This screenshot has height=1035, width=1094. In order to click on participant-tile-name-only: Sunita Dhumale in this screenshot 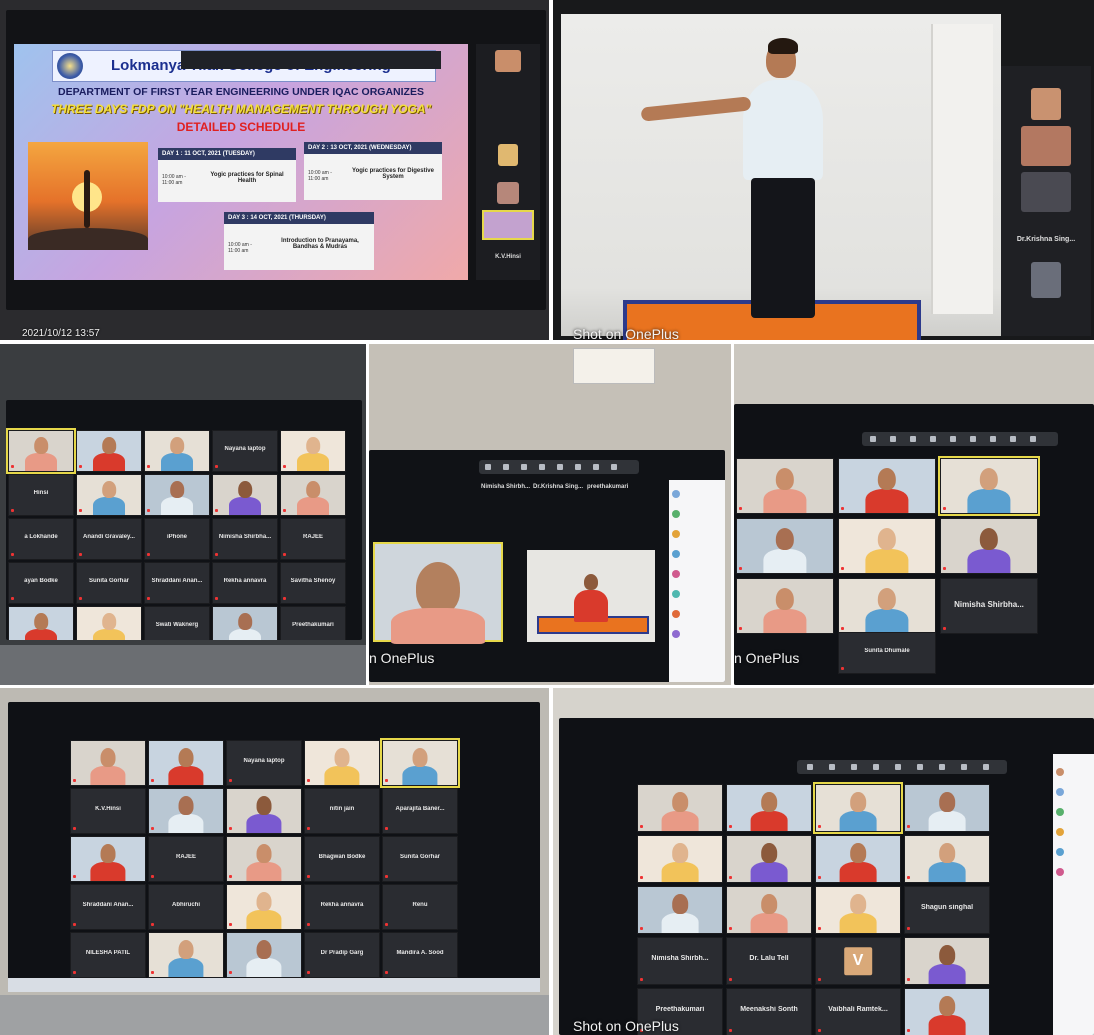, I will do `click(887, 653)`.